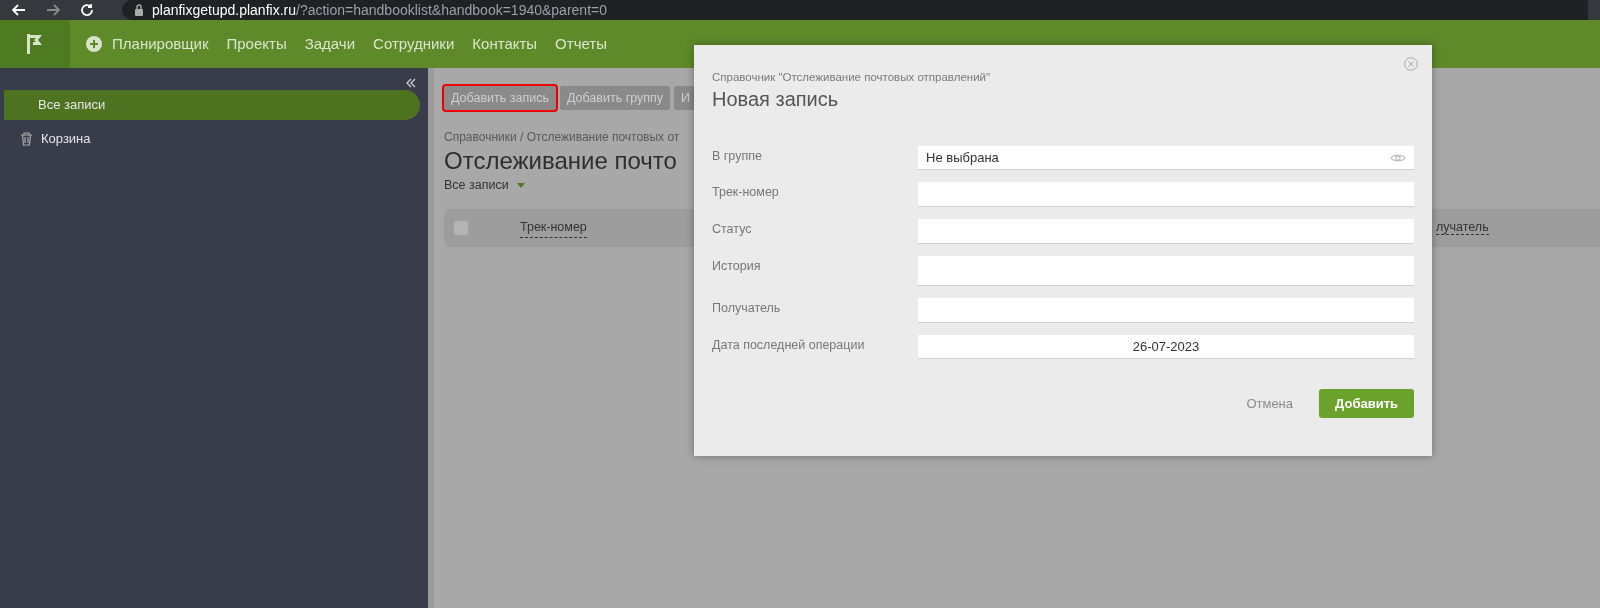 Image resolution: width=1600 pixels, height=608 pixels. Describe the element at coordinates (411, 83) in the screenshot. I see `collapse-chevrons-icon` at that location.